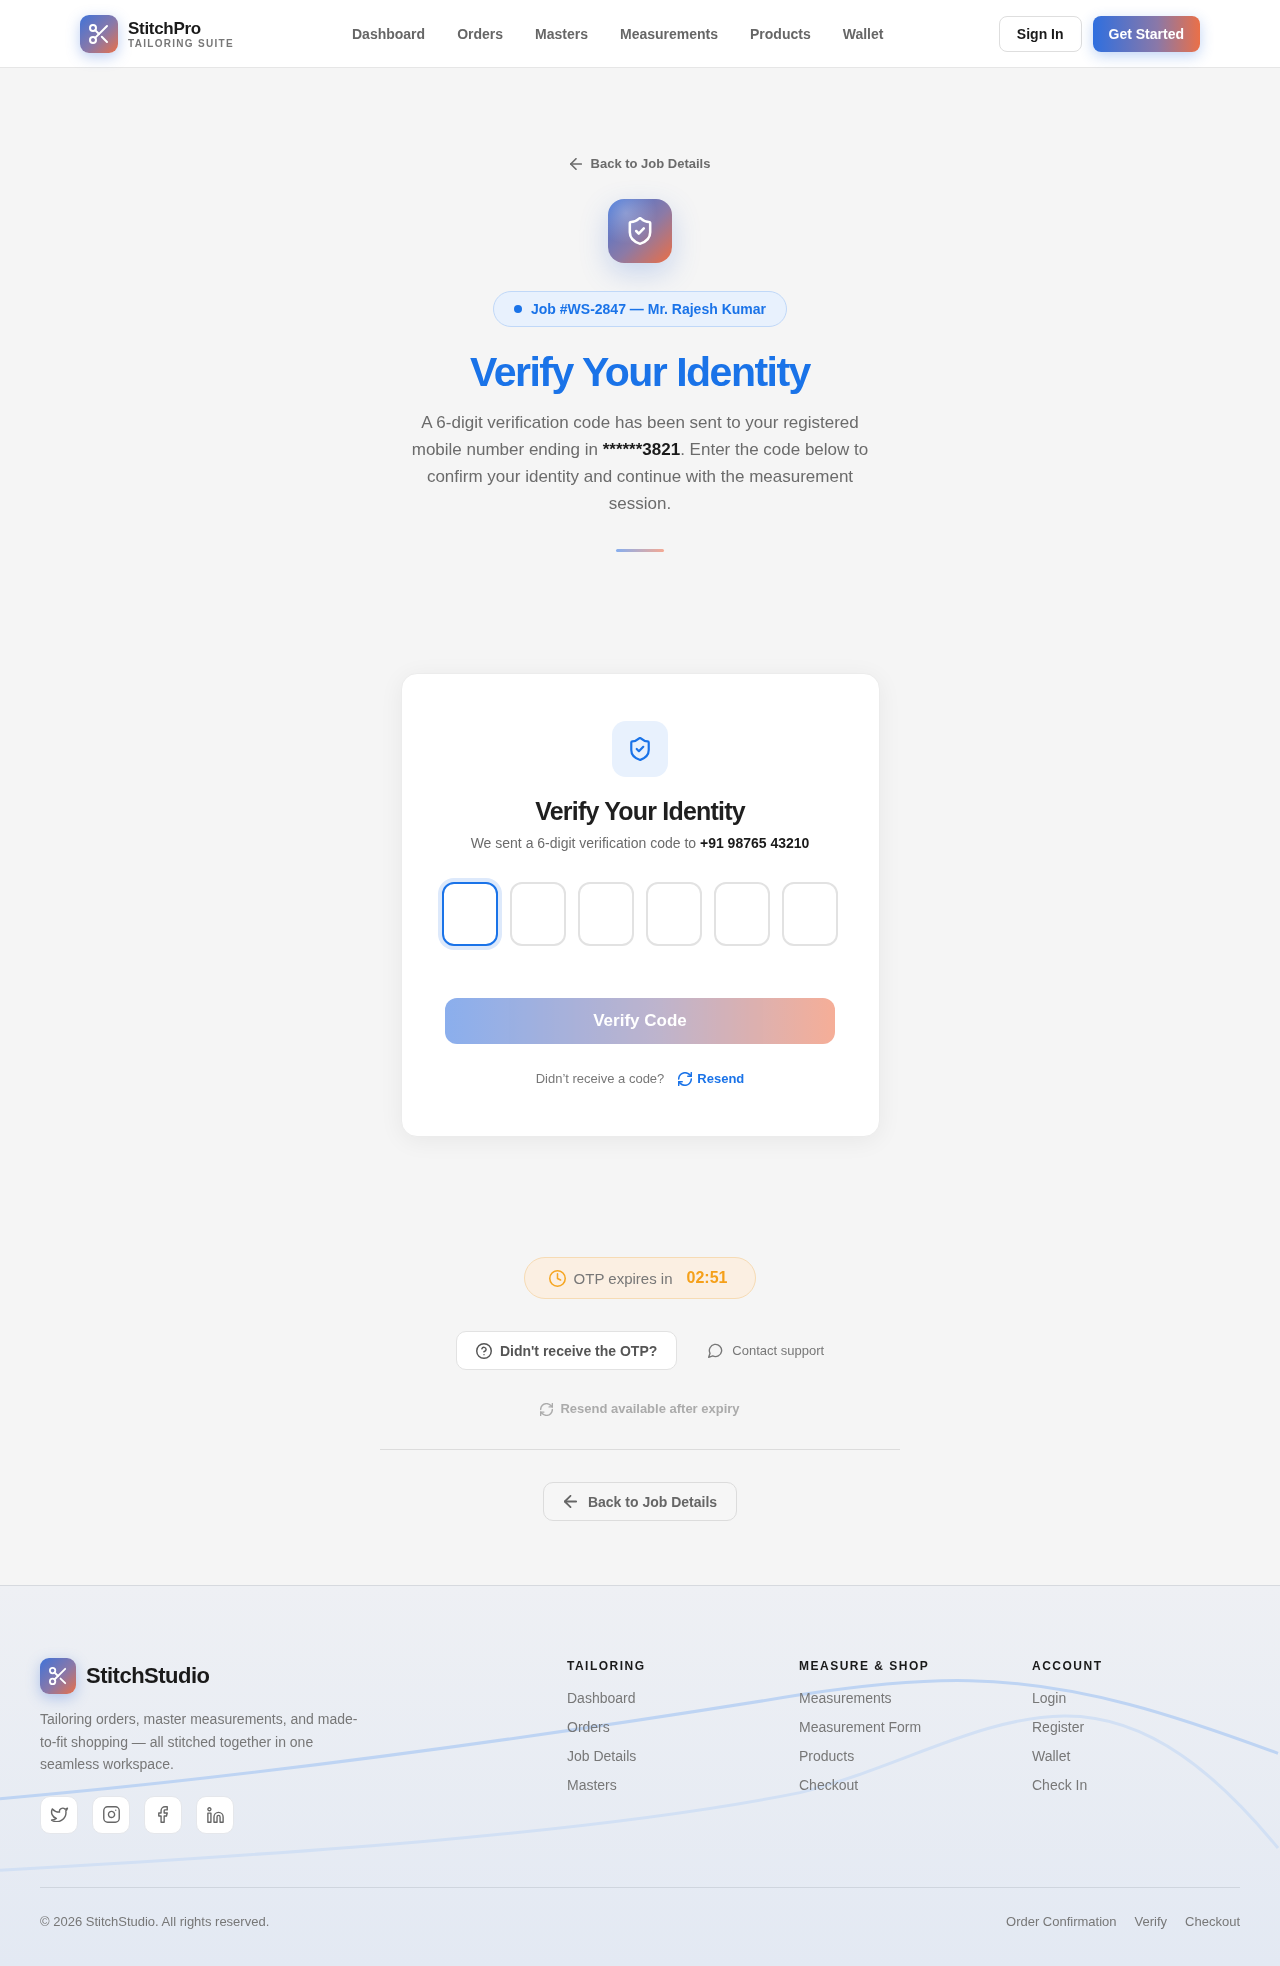 Image resolution: width=1280 pixels, height=1966 pixels. I want to click on footer-column-heading: MEASURE & SHOP, so click(864, 1666).